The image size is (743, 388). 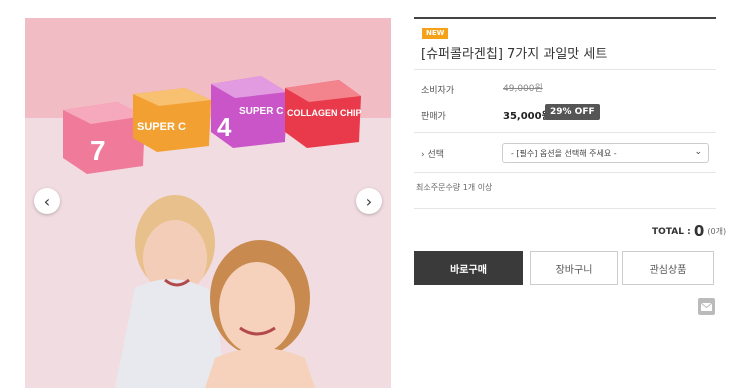 What do you see at coordinates (574, 268) in the screenshot?
I see `add-to-cart-button: 장바구니` at bounding box center [574, 268].